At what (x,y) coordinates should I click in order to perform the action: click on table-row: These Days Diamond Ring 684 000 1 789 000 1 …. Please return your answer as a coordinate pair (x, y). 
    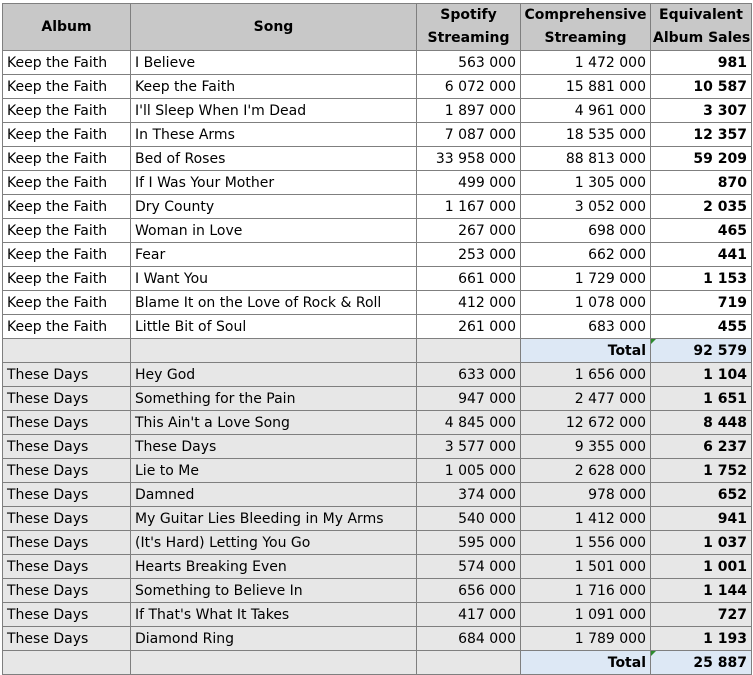
    Looking at the image, I should click on (377, 638).